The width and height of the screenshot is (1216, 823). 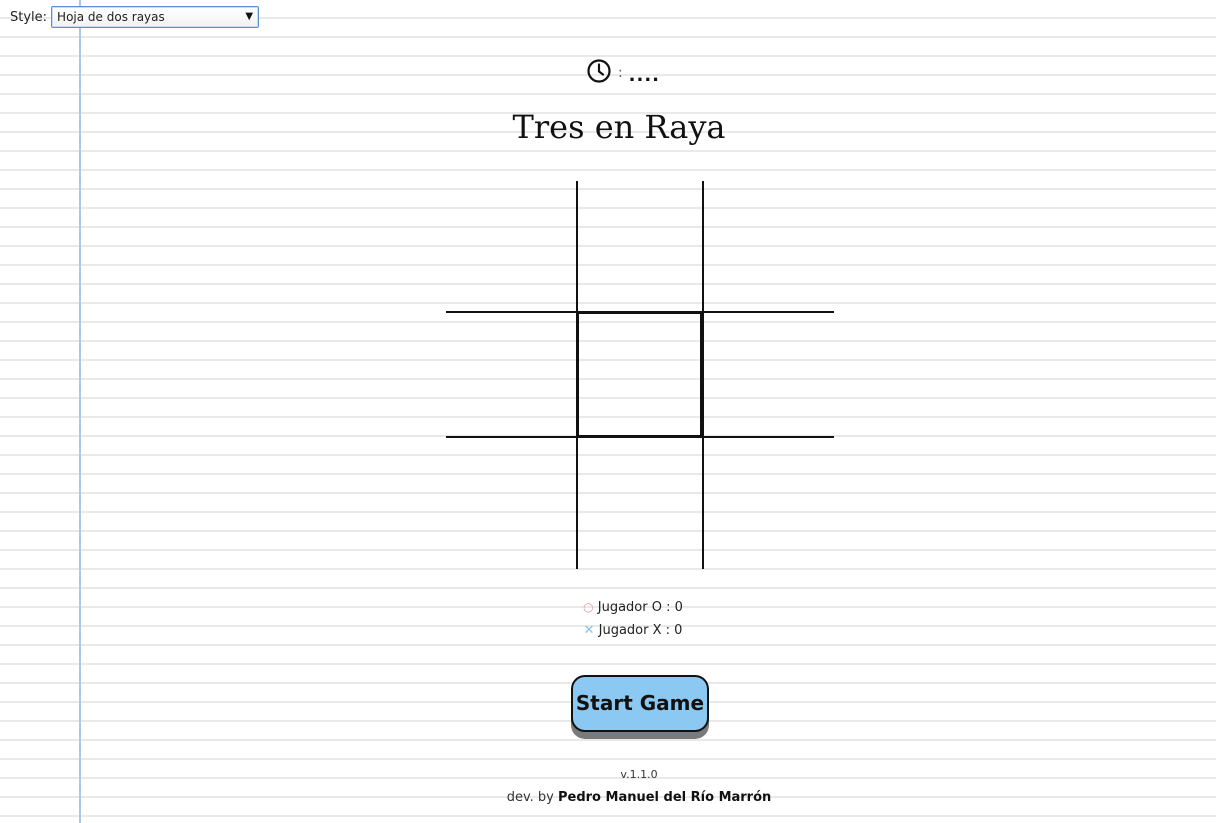 I want to click on score-player-x: ✕ Jugador X : 0, so click(x=608, y=633).